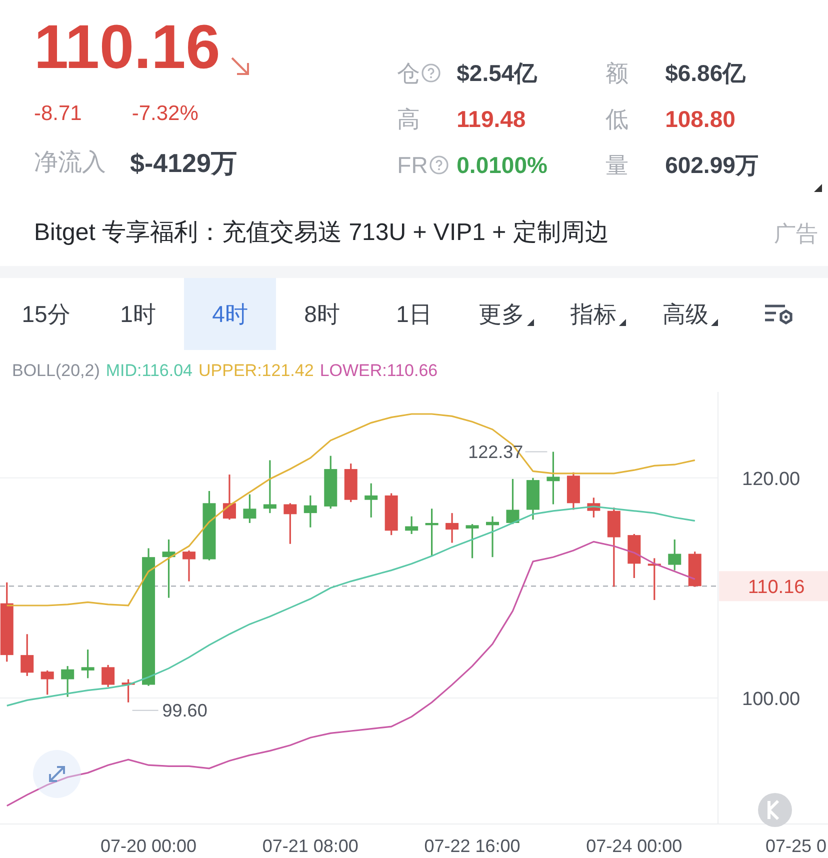  Describe the element at coordinates (165, 114) in the screenshot. I see `change-percent: -7.32%` at that location.